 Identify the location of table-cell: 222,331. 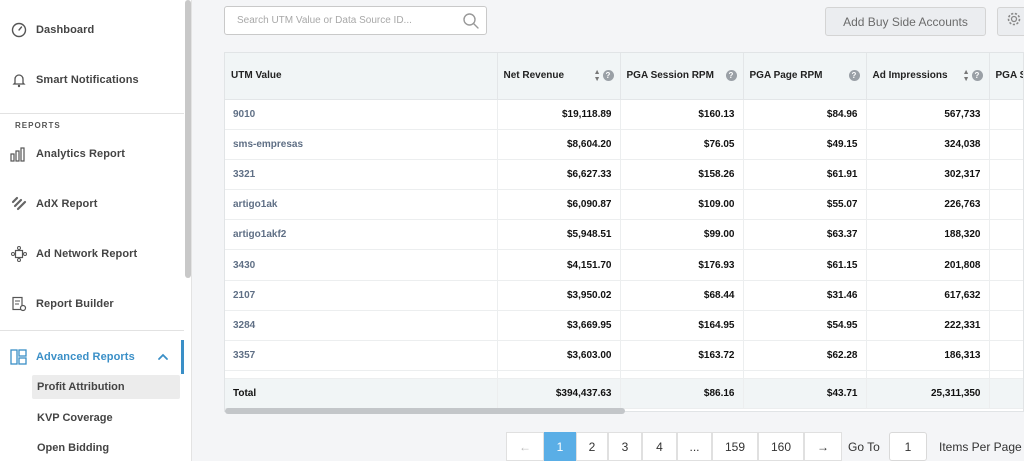
(928, 326).